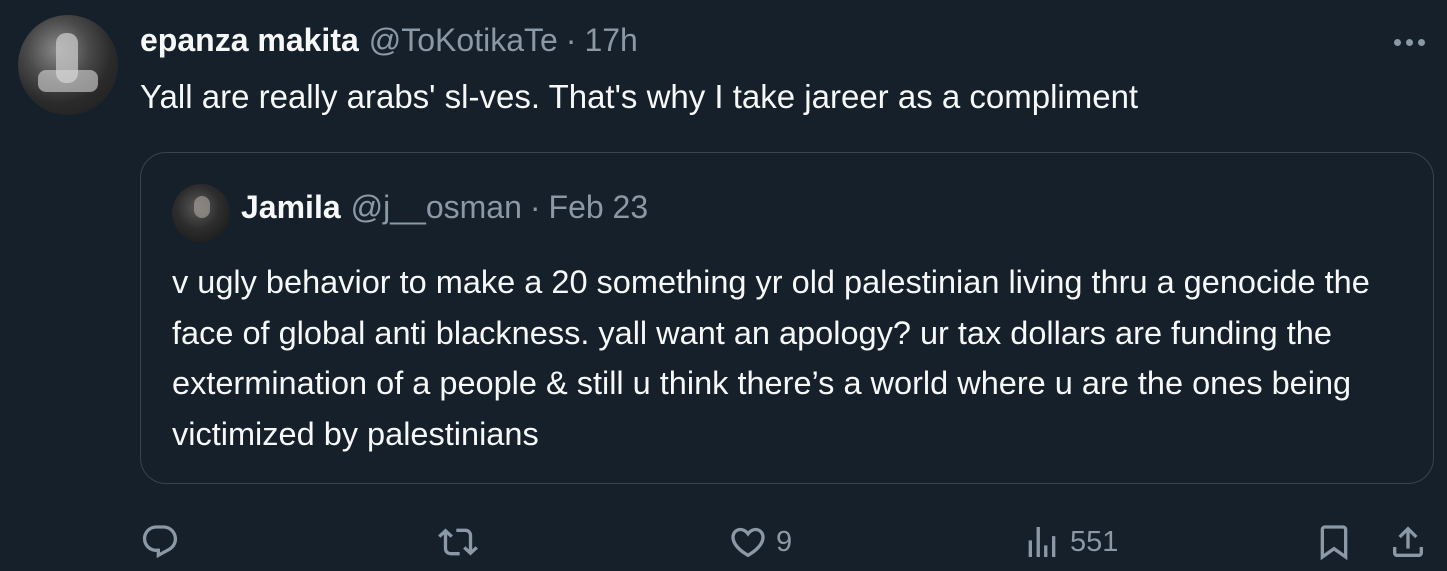 This screenshot has height=571, width=1447. I want to click on bookmark-button, so click(1334, 542).